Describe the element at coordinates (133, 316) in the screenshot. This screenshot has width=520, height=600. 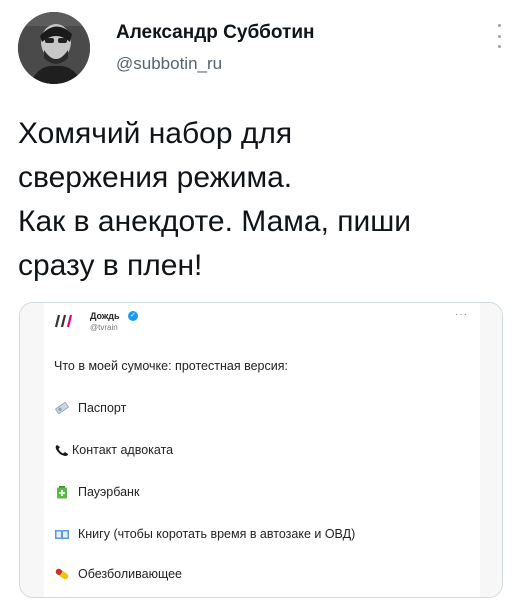
I see `verified-icon: ✓` at that location.